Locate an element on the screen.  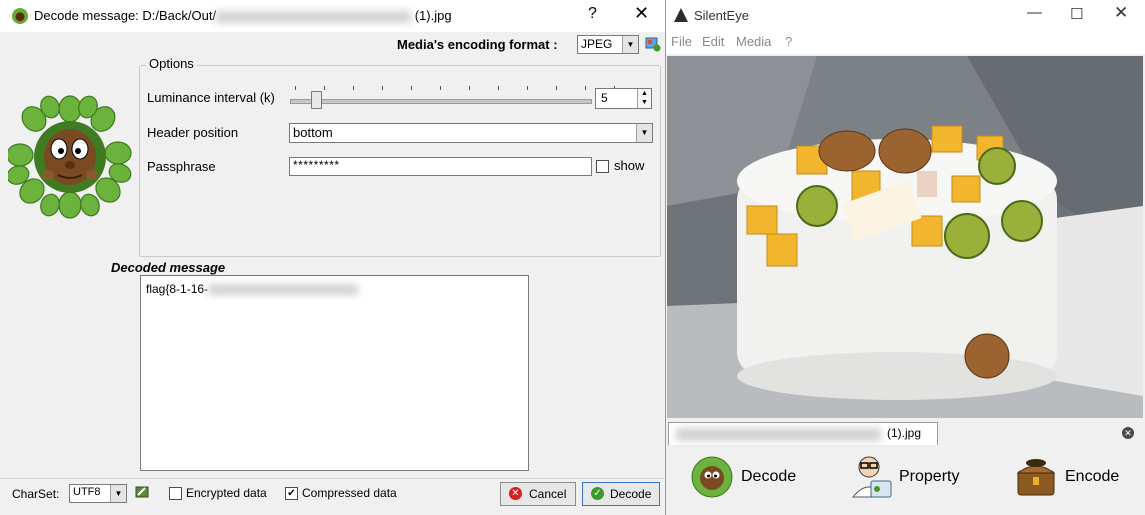
property-person-icon is located at coordinates (871, 477).